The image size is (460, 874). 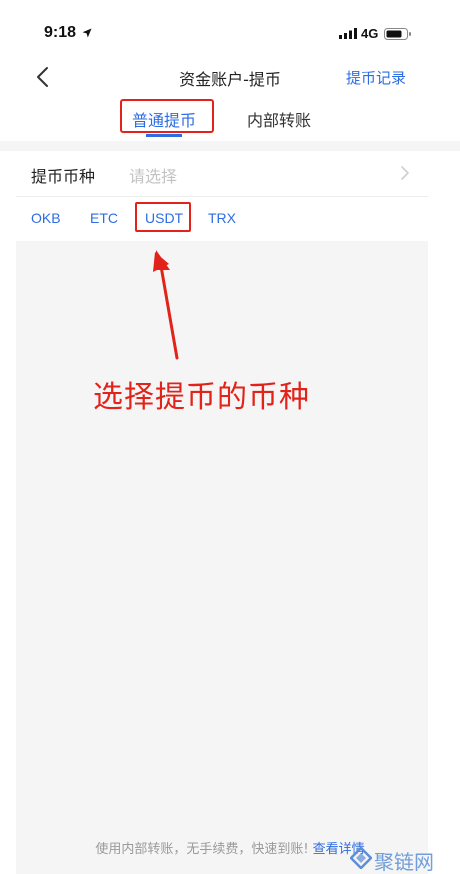 I want to click on status-bar: 9:18 4G, so click(x=230, y=28).